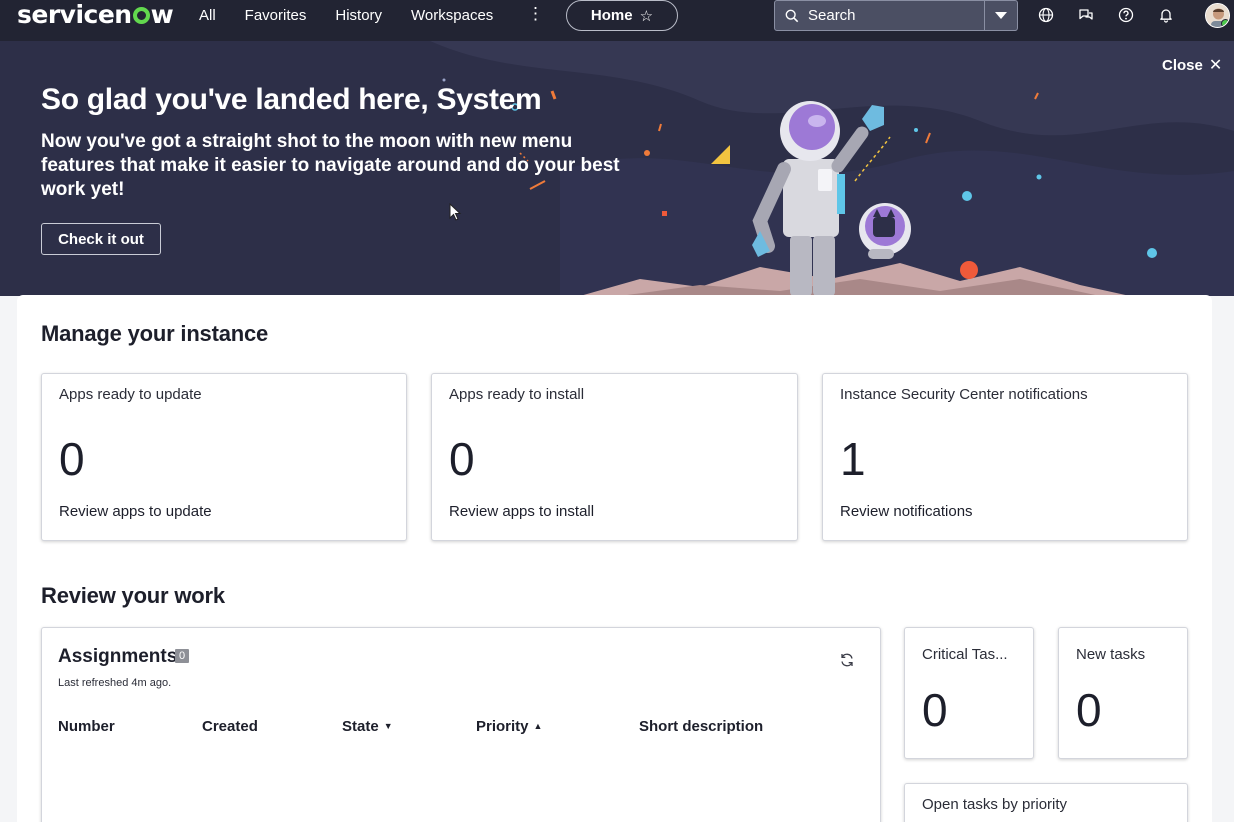 The image size is (1234, 822). I want to click on last-refreshed-text: Last refreshed 4m ago., so click(115, 683).